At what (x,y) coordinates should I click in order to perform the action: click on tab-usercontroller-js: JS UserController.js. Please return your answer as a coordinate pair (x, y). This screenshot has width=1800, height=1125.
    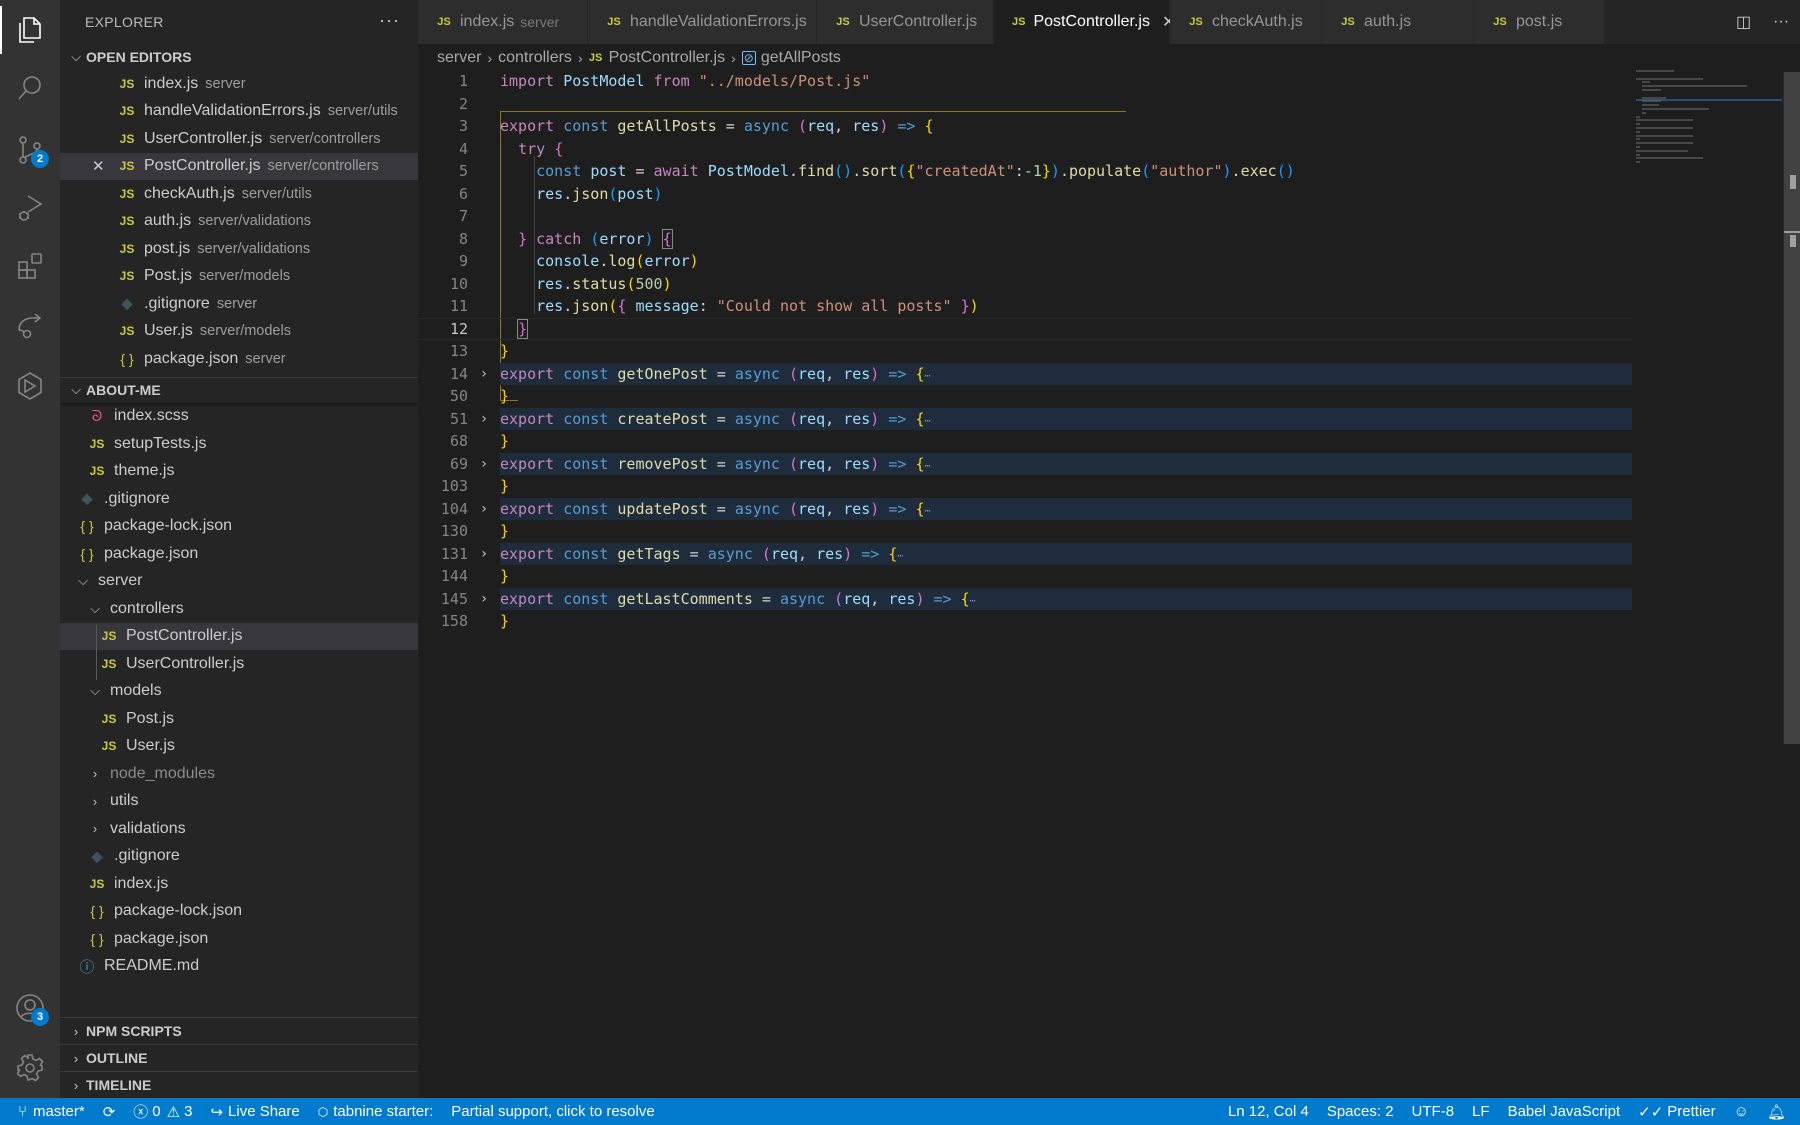
    Looking at the image, I should click on (905, 22).